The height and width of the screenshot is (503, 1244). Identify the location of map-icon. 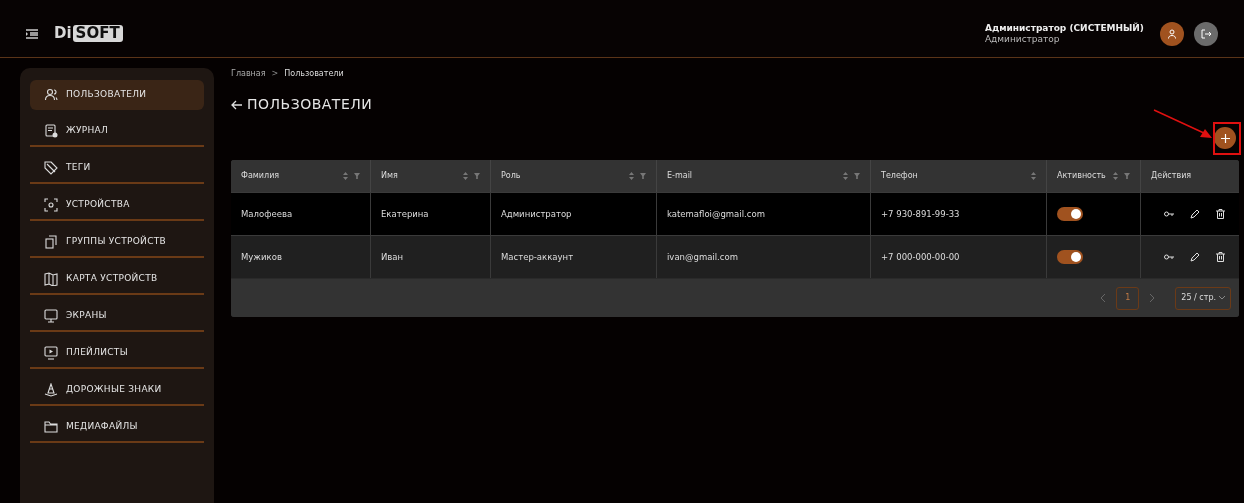
(51, 279).